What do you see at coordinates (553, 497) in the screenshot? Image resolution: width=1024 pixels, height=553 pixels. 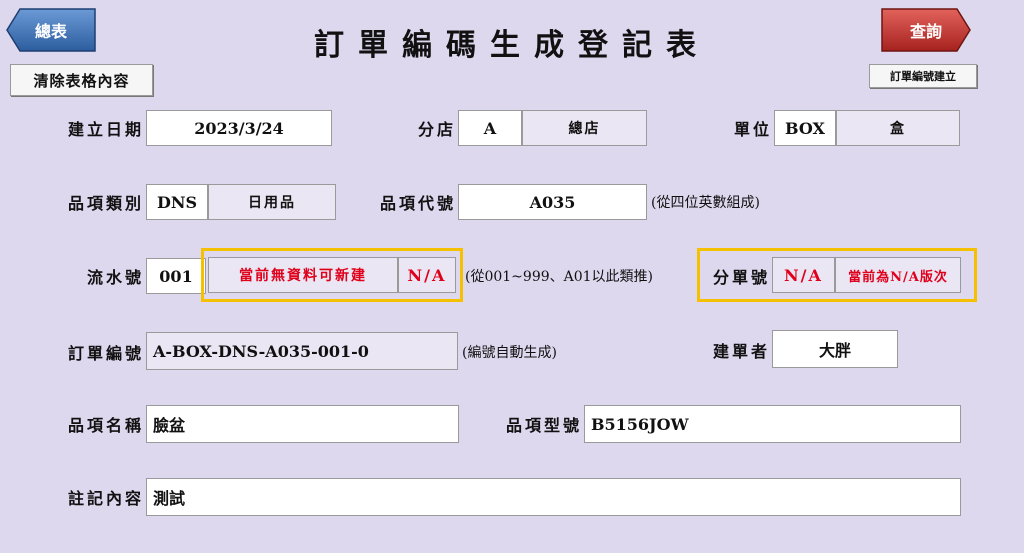 I see `remarks-field: 測試` at bounding box center [553, 497].